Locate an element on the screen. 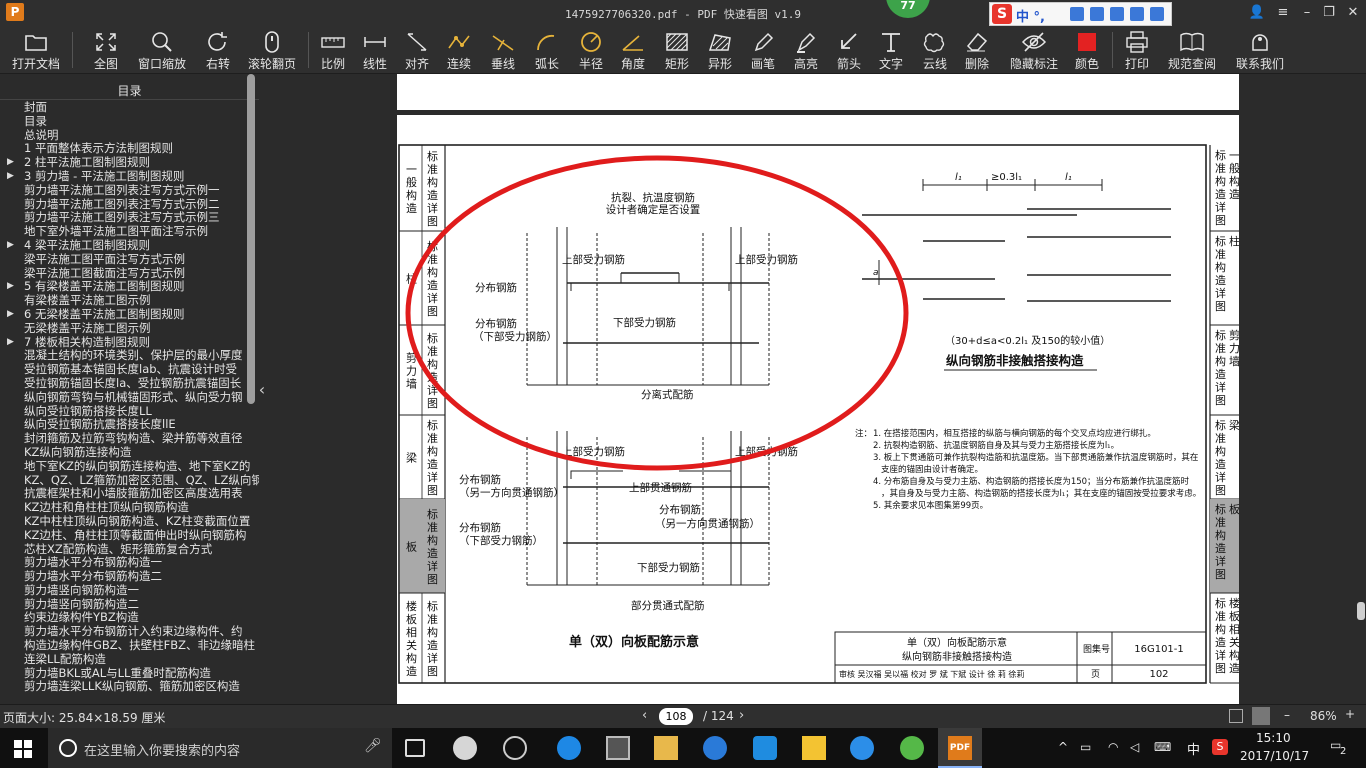  perpendicular-button: 垂线 is located at coordinates (503, 50).